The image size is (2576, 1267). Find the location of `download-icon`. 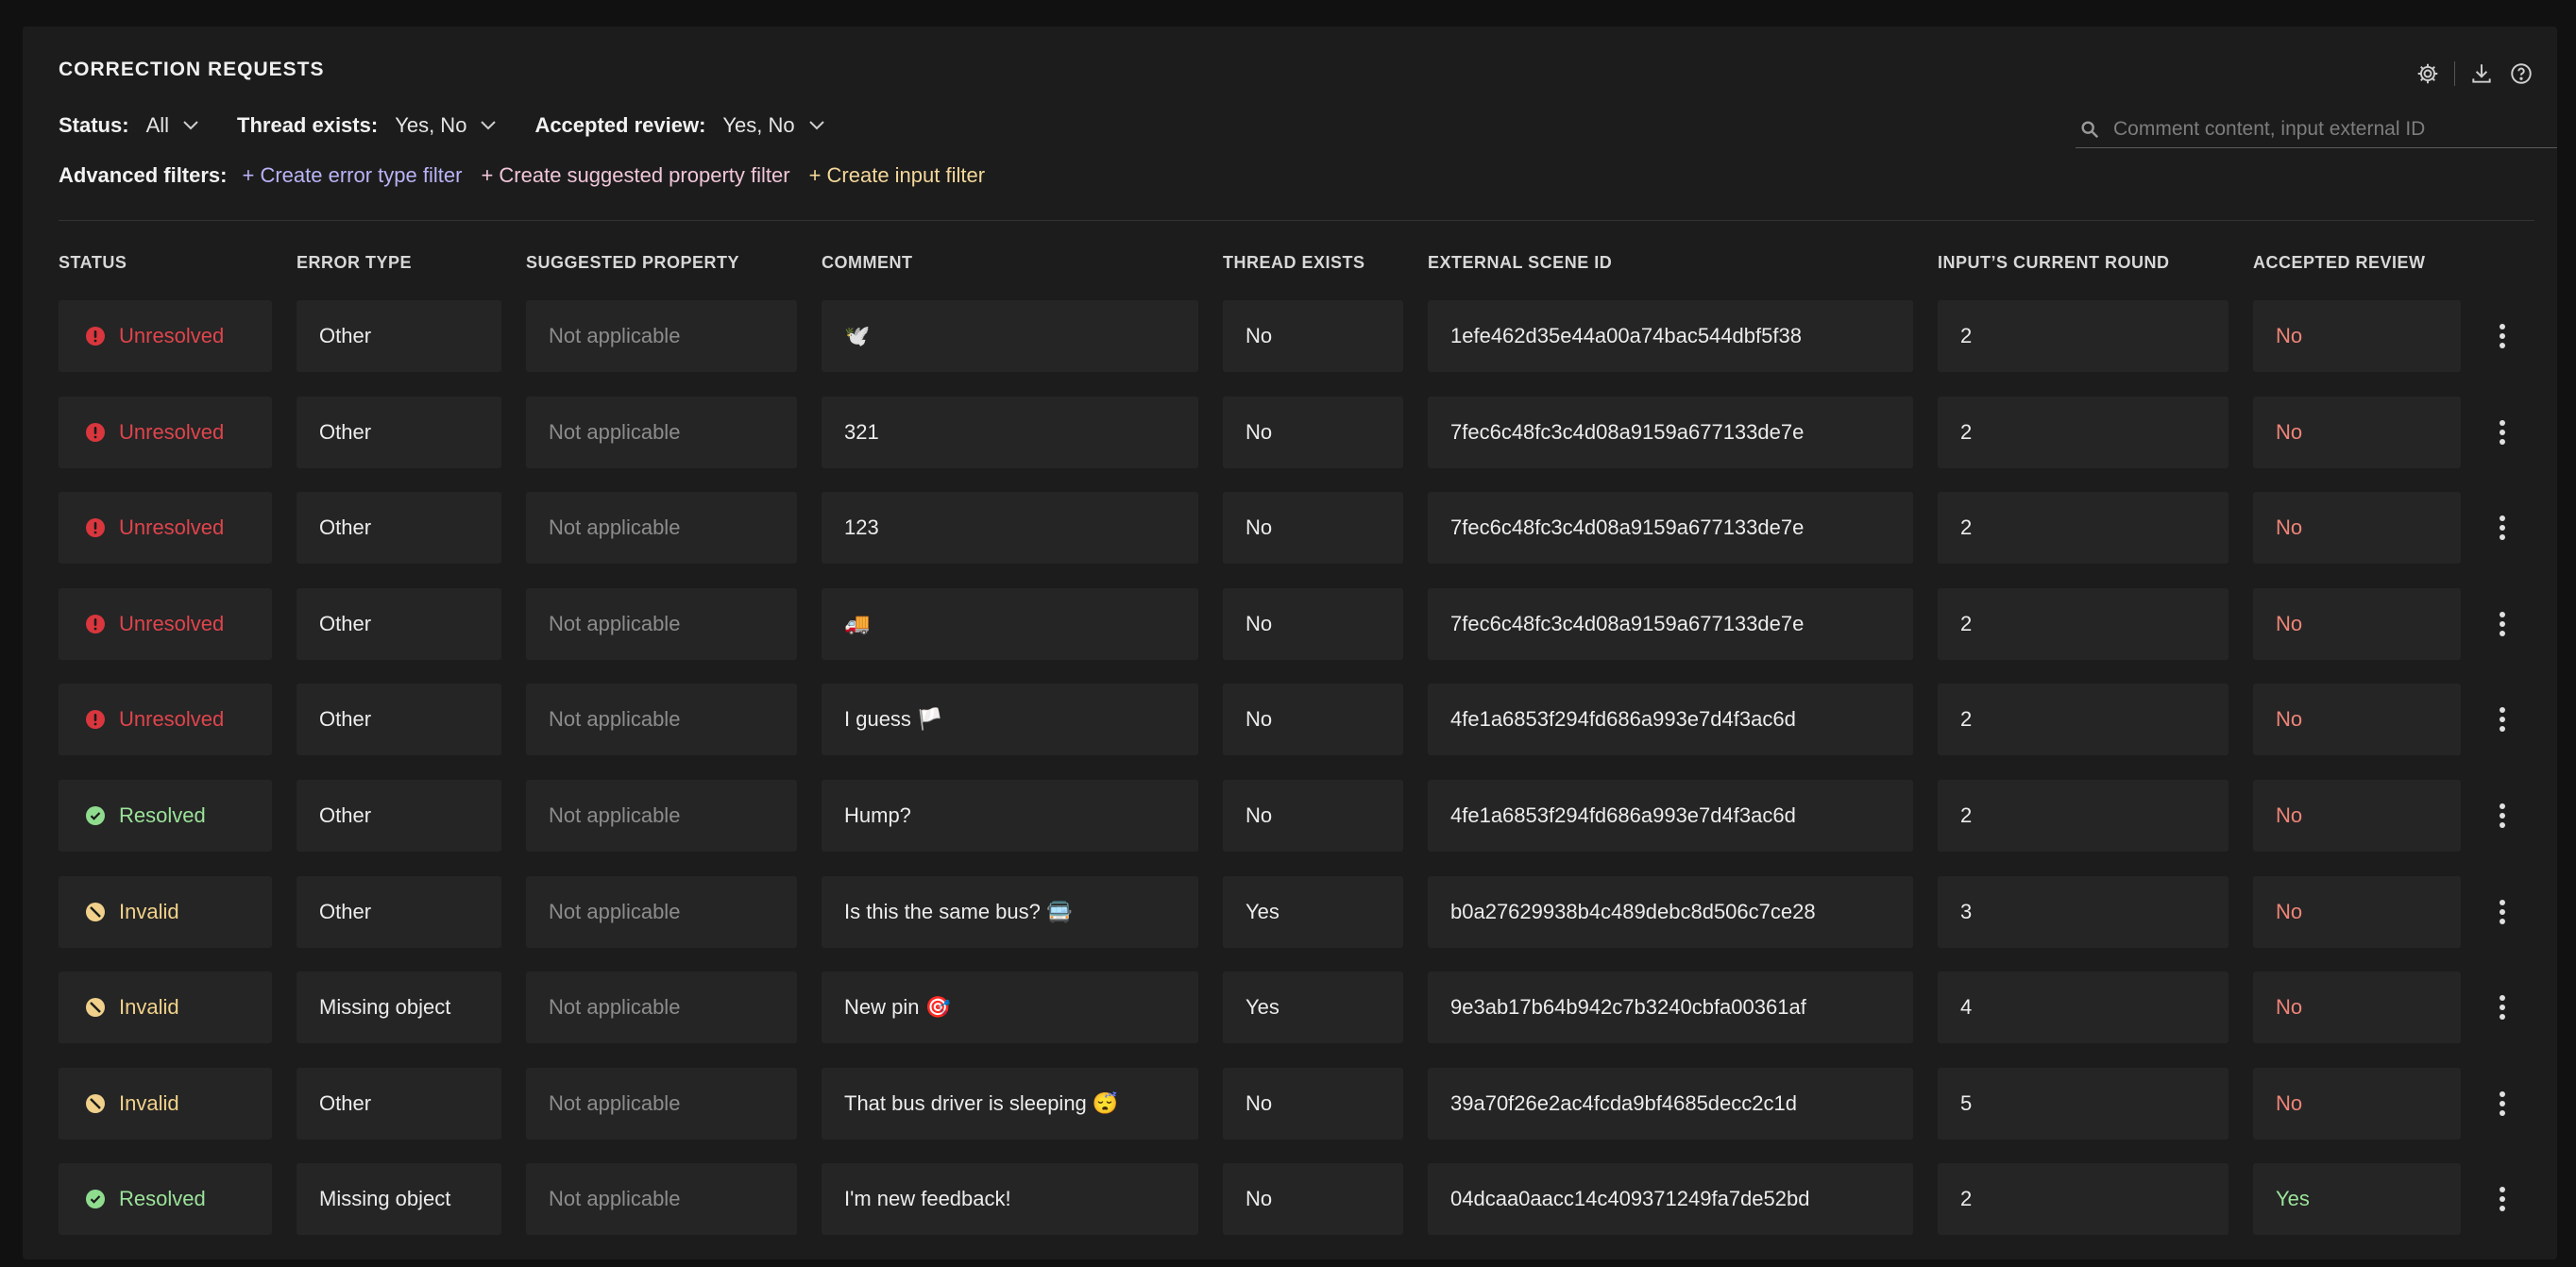

download-icon is located at coordinates (2481, 73).